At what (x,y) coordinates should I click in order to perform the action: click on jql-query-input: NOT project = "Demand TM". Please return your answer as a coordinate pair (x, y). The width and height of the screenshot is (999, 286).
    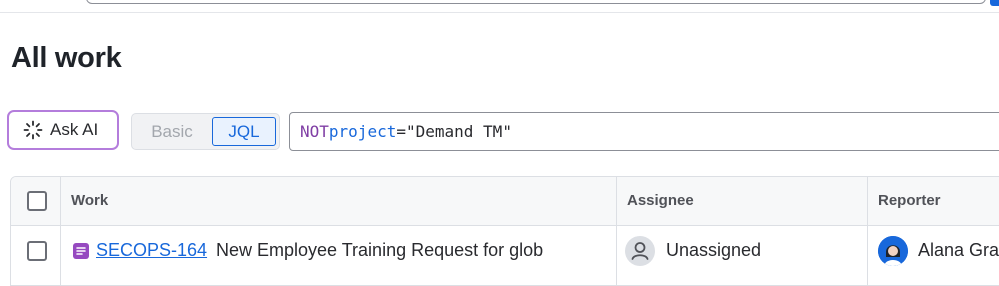
    Looking at the image, I should click on (644, 131).